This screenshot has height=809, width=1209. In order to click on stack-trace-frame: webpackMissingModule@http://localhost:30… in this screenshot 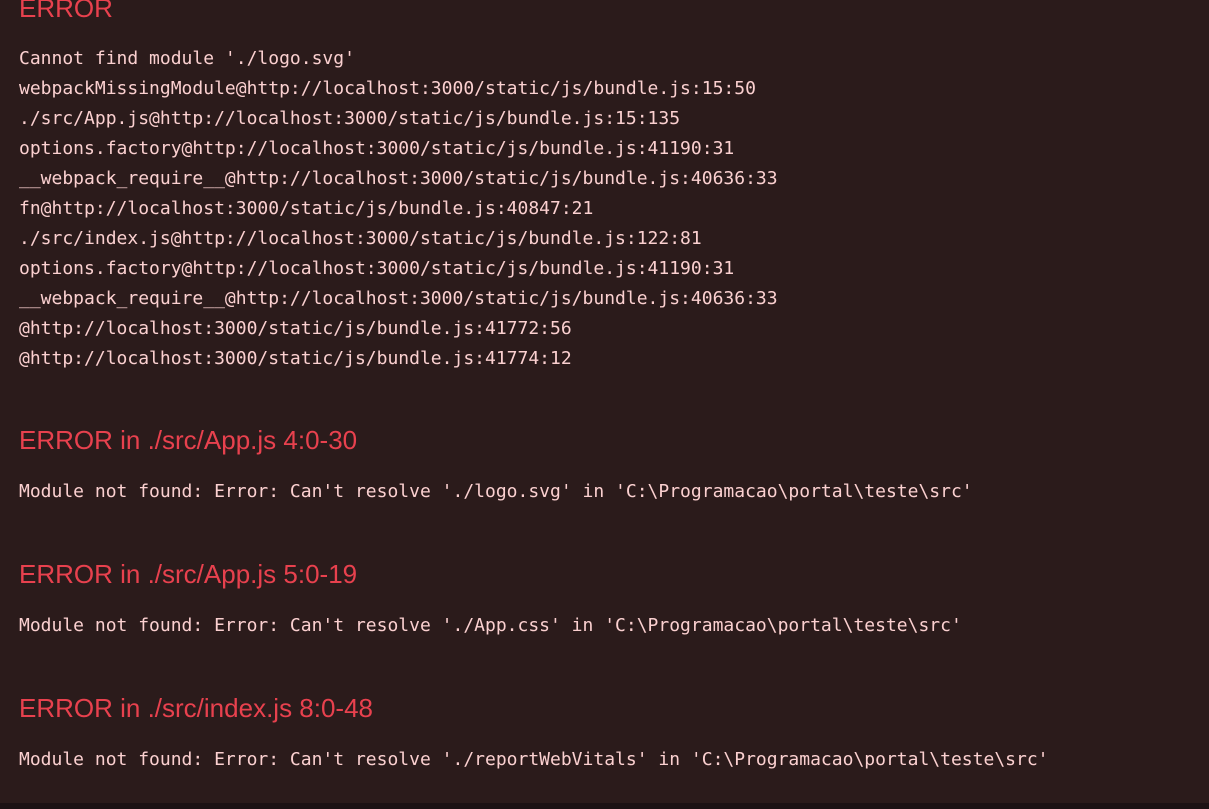, I will do `click(387, 88)`.